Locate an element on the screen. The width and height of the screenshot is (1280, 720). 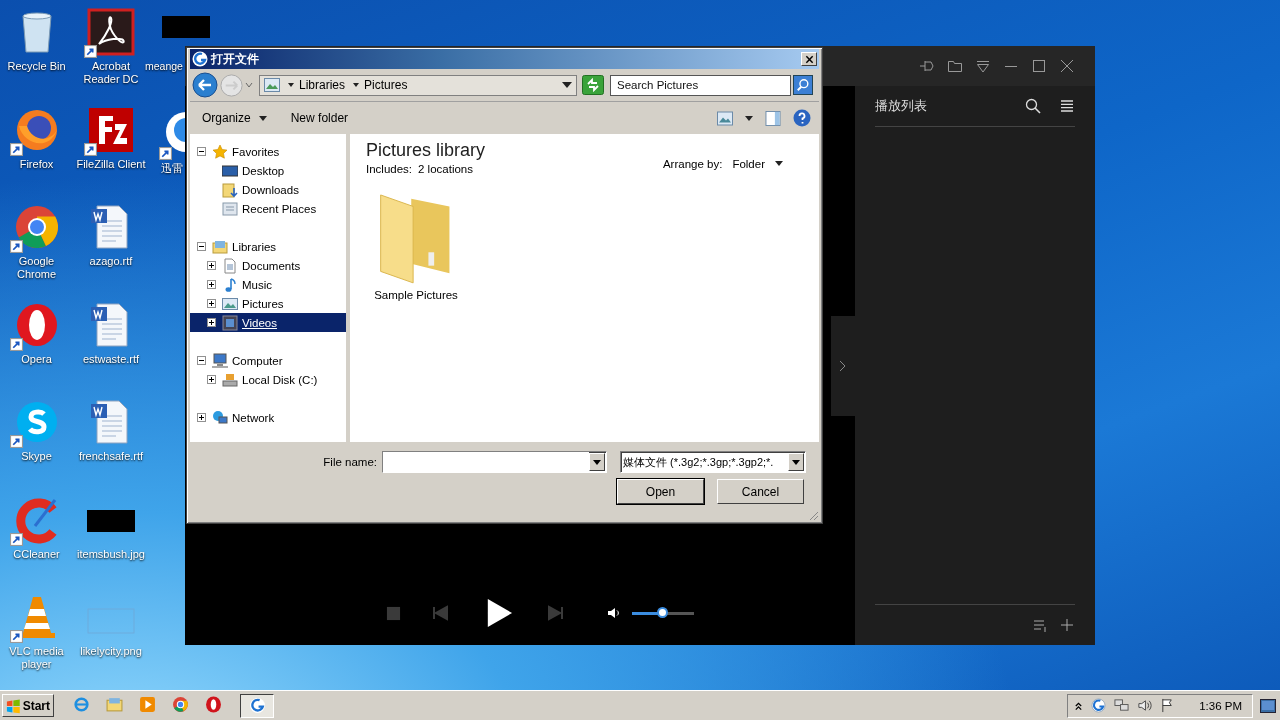
back-button-icon is located at coordinates (205, 85).